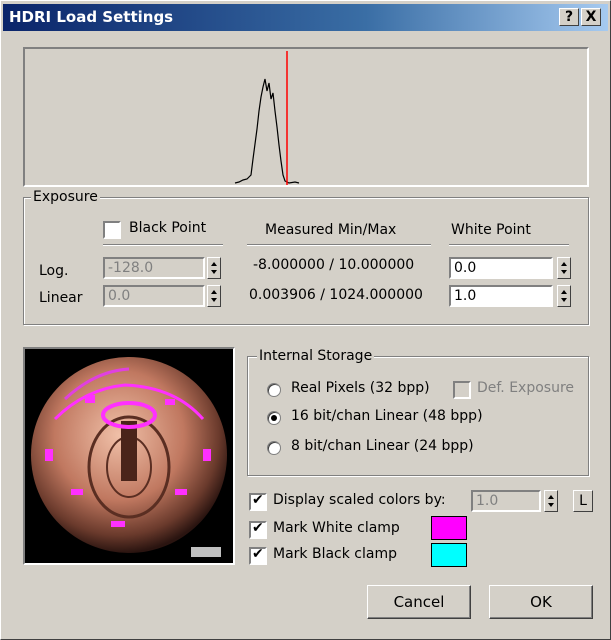 The height and width of the screenshot is (640, 611). What do you see at coordinates (112, 230) in the screenshot?
I see `black-point-checkbox` at bounding box center [112, 230].